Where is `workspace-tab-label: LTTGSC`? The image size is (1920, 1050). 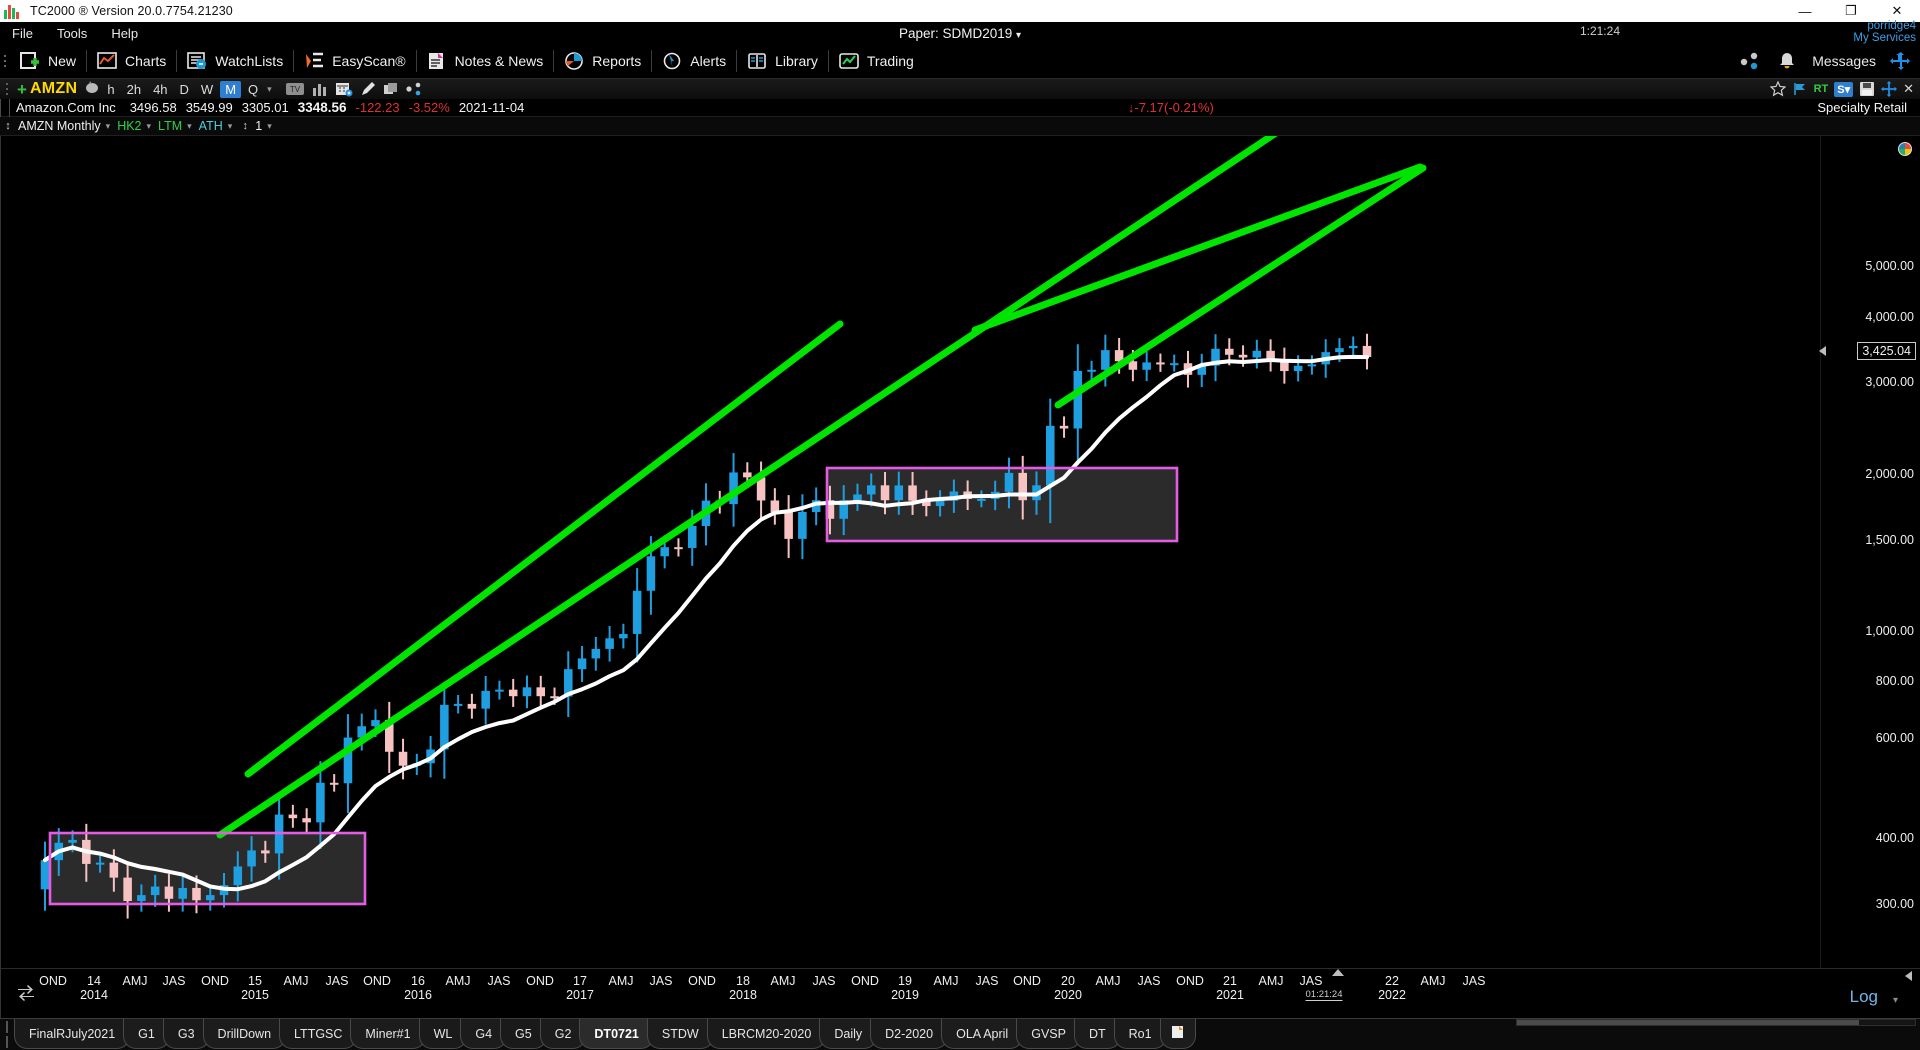 workspace-tab-label: LTTGSC is located at coordinates (318, 1033).